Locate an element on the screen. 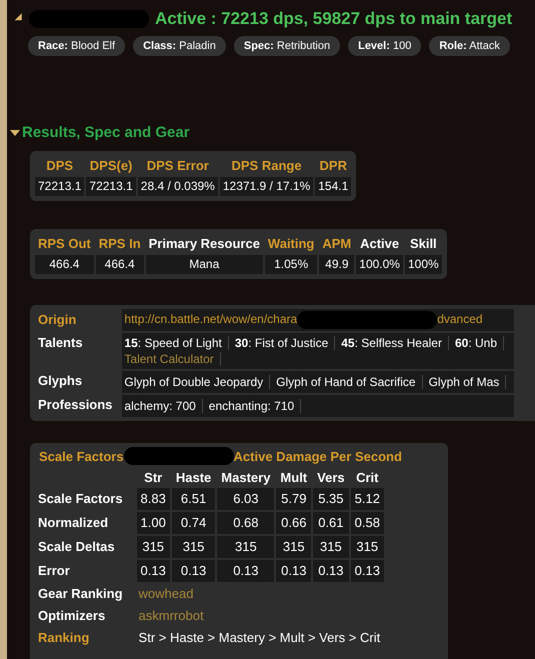 Image resolution: width=535 pixels, height=659 pixels. row-label: Glyphs is located at coordinates (60, 380).